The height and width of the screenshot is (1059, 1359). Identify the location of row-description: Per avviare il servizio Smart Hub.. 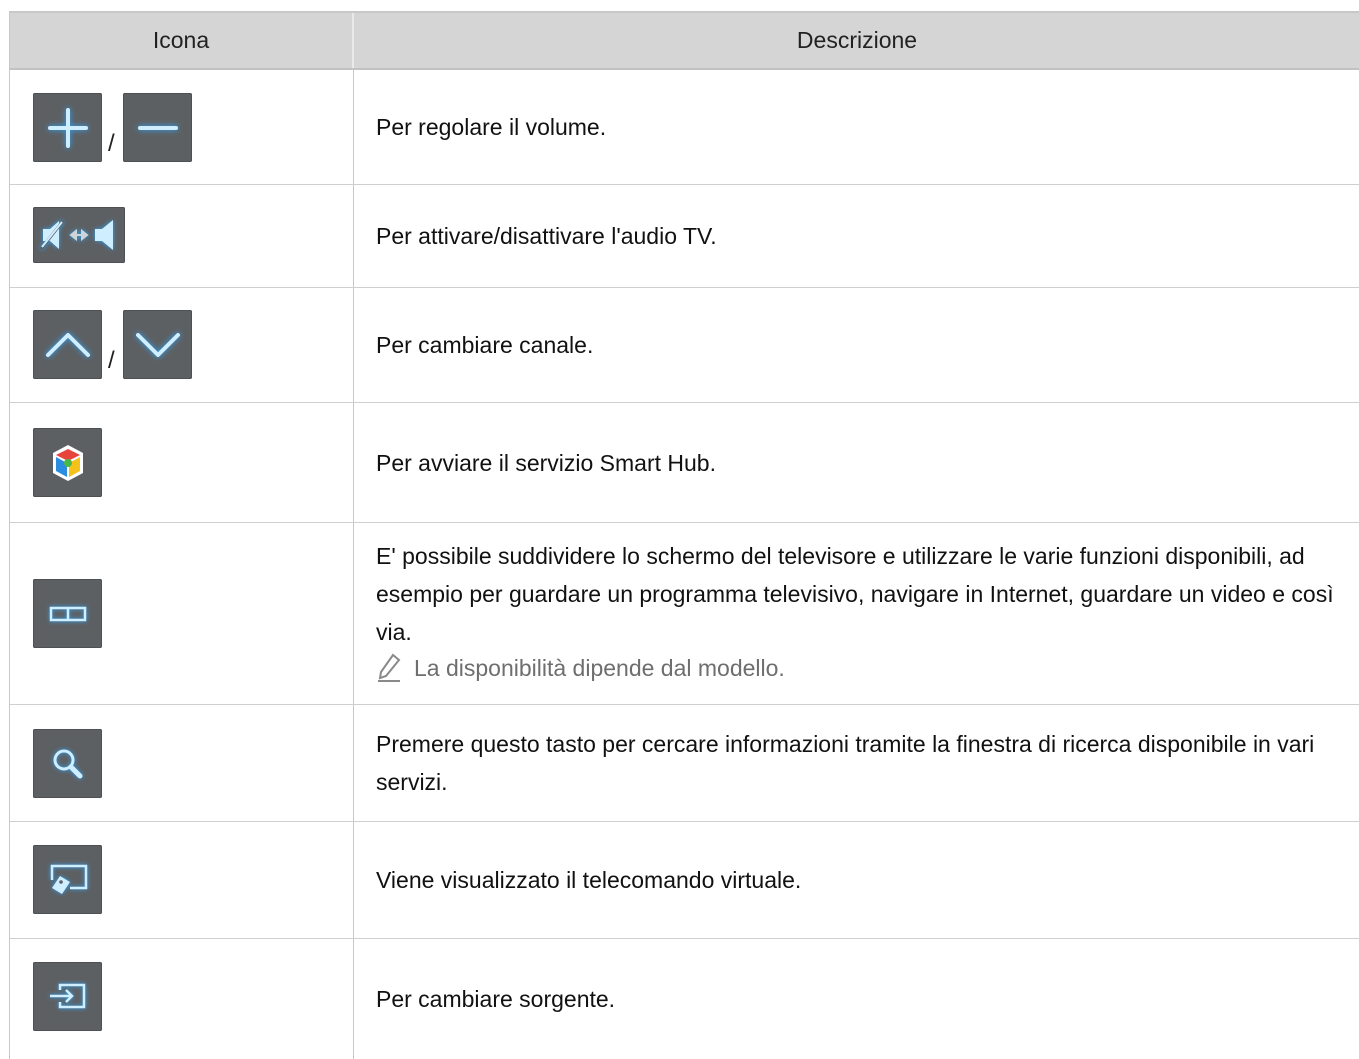
(546, 462).